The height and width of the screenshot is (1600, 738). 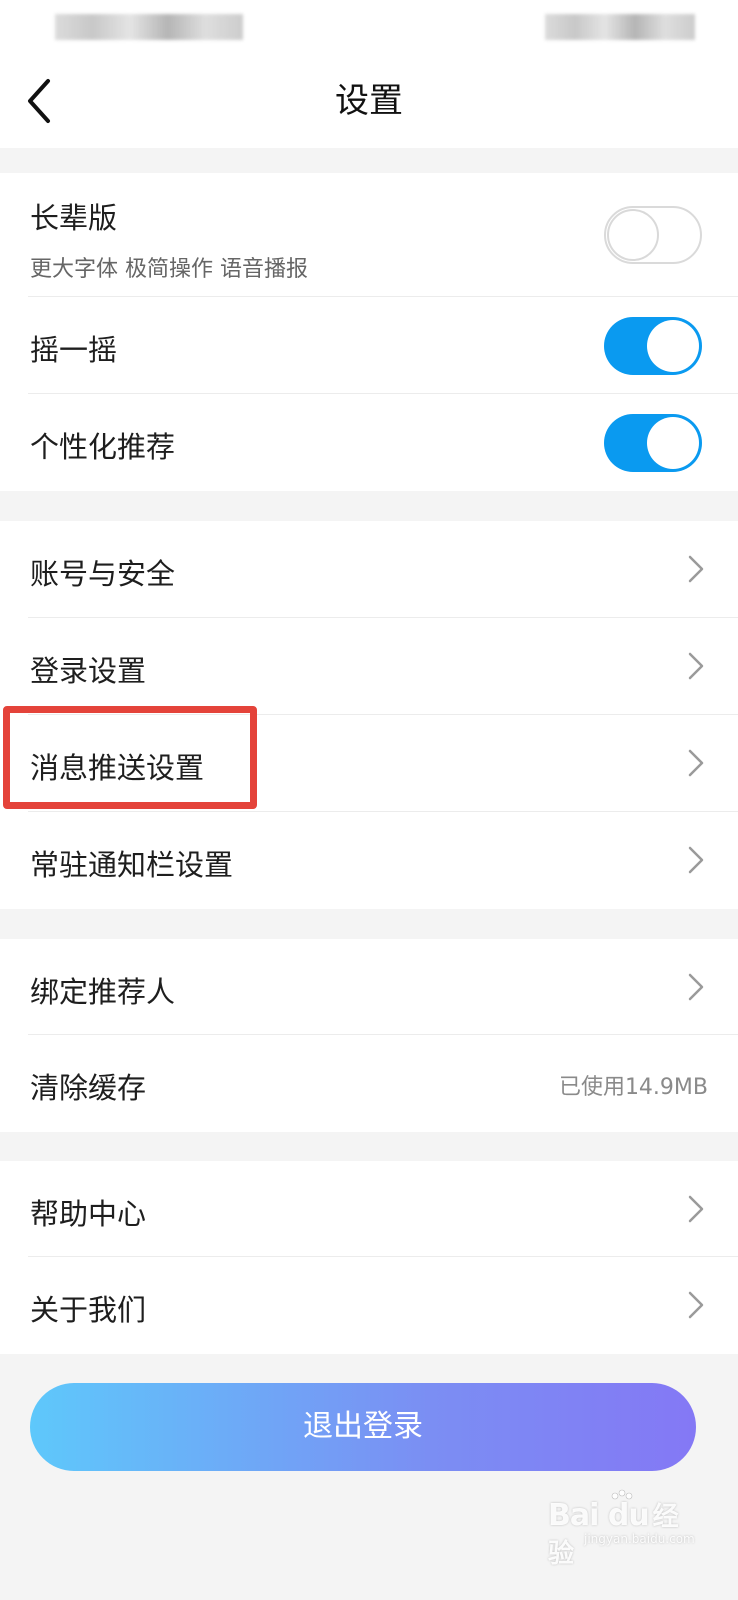 What do you see at coordinates (132, 865) in the screenshot?
I see `notification-bar-settings-label: 常驻通知栏设置` at bounding box center [132, 865].